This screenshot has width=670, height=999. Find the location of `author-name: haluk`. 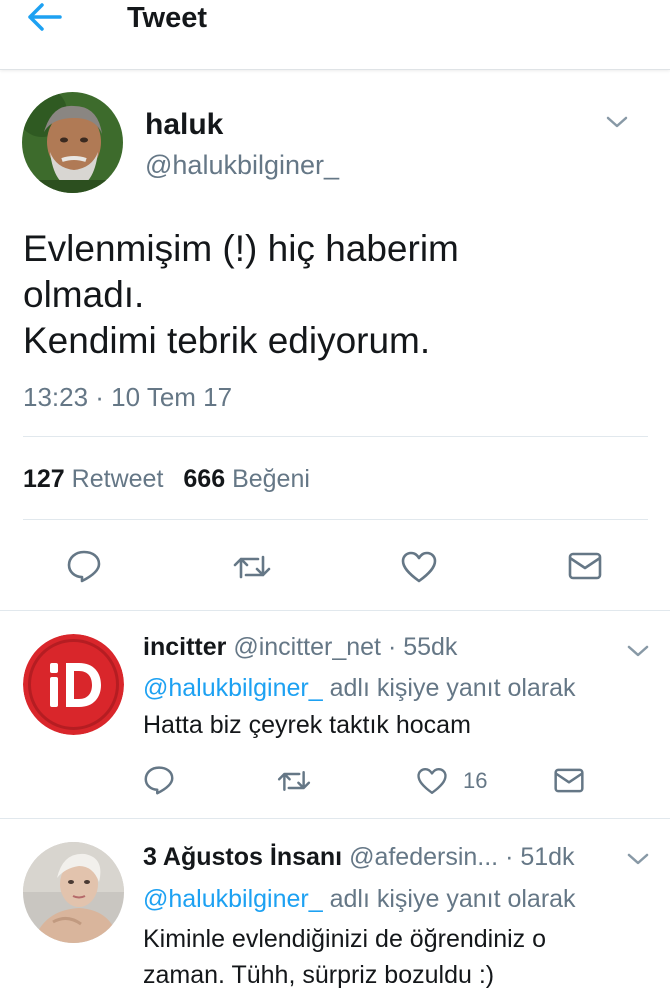

author-name: haluk is located at coordinates (184, 125).